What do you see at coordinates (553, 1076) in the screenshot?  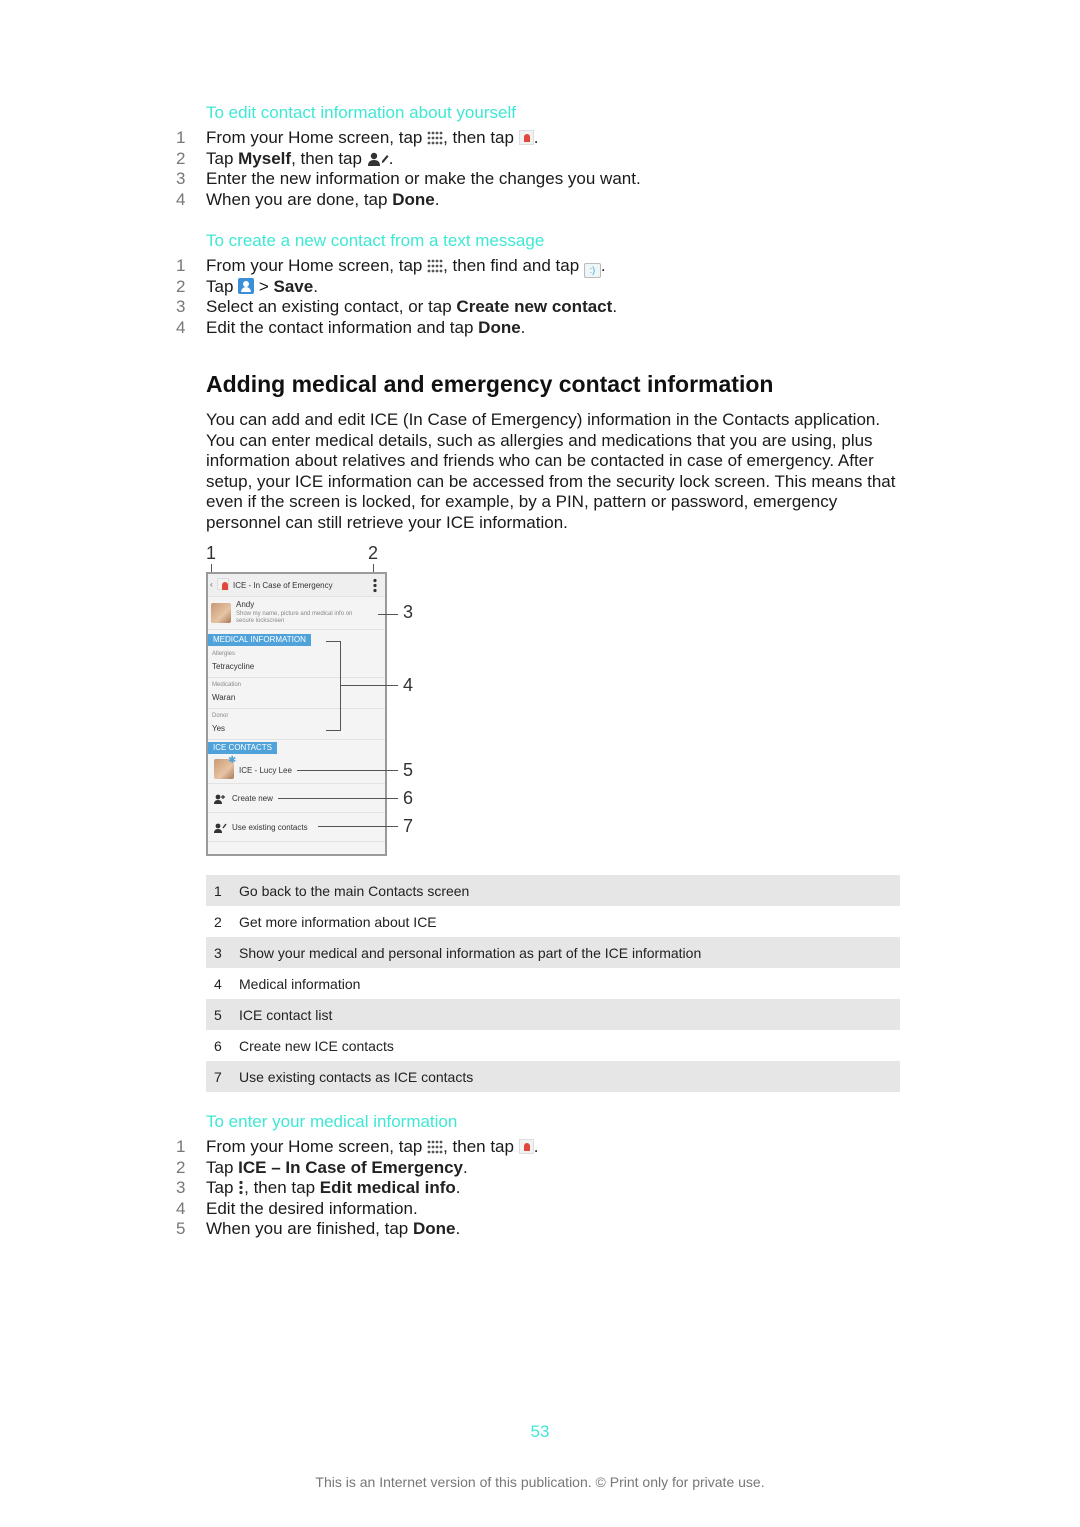 I see `legend-row: 7 Use existing contacts as ICE contacts` at bounding box center [553, 1076].